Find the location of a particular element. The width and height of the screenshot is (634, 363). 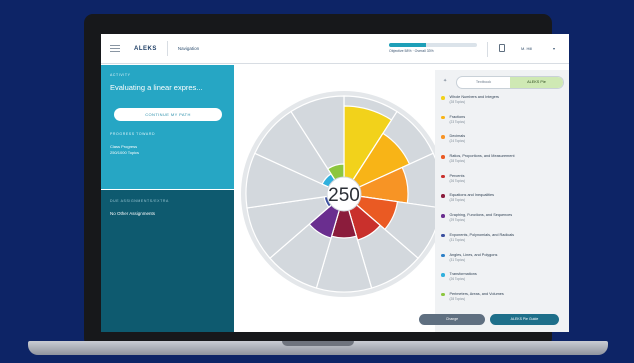

view-toggle: Textbook ALEKS Pie is located at coordinates (510, 82).